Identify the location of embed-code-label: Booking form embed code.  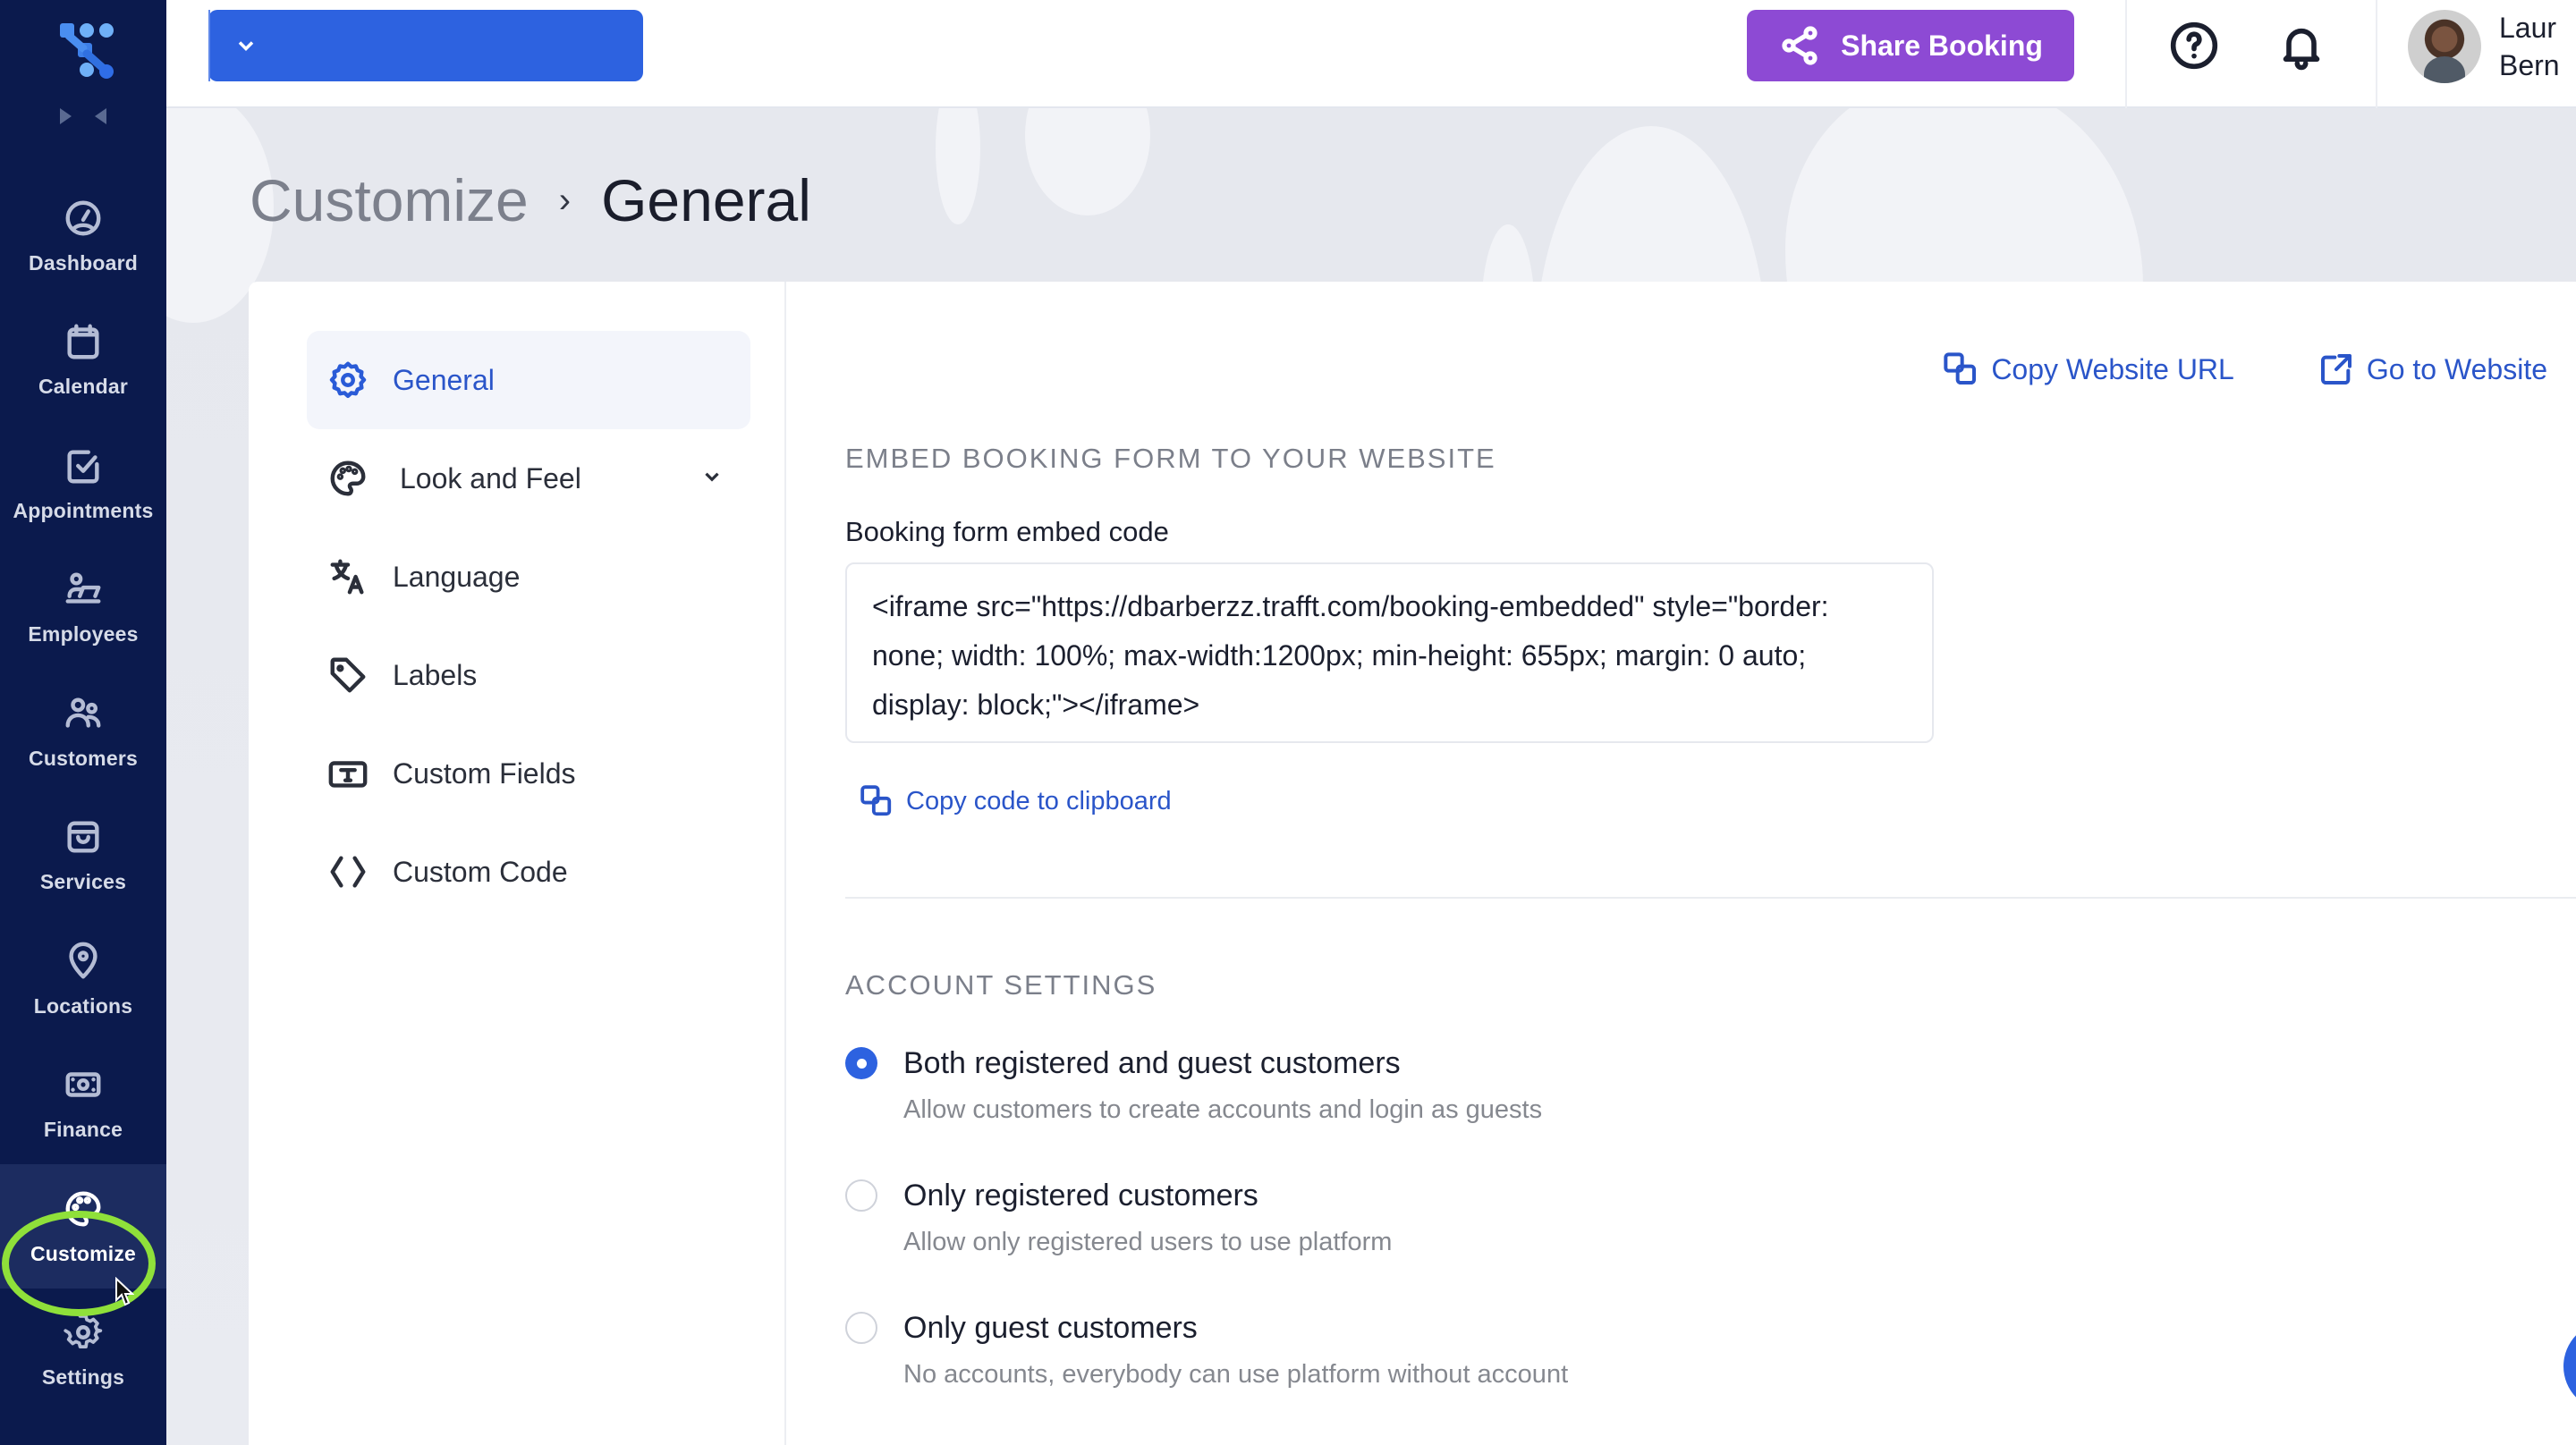
(1007, 531).